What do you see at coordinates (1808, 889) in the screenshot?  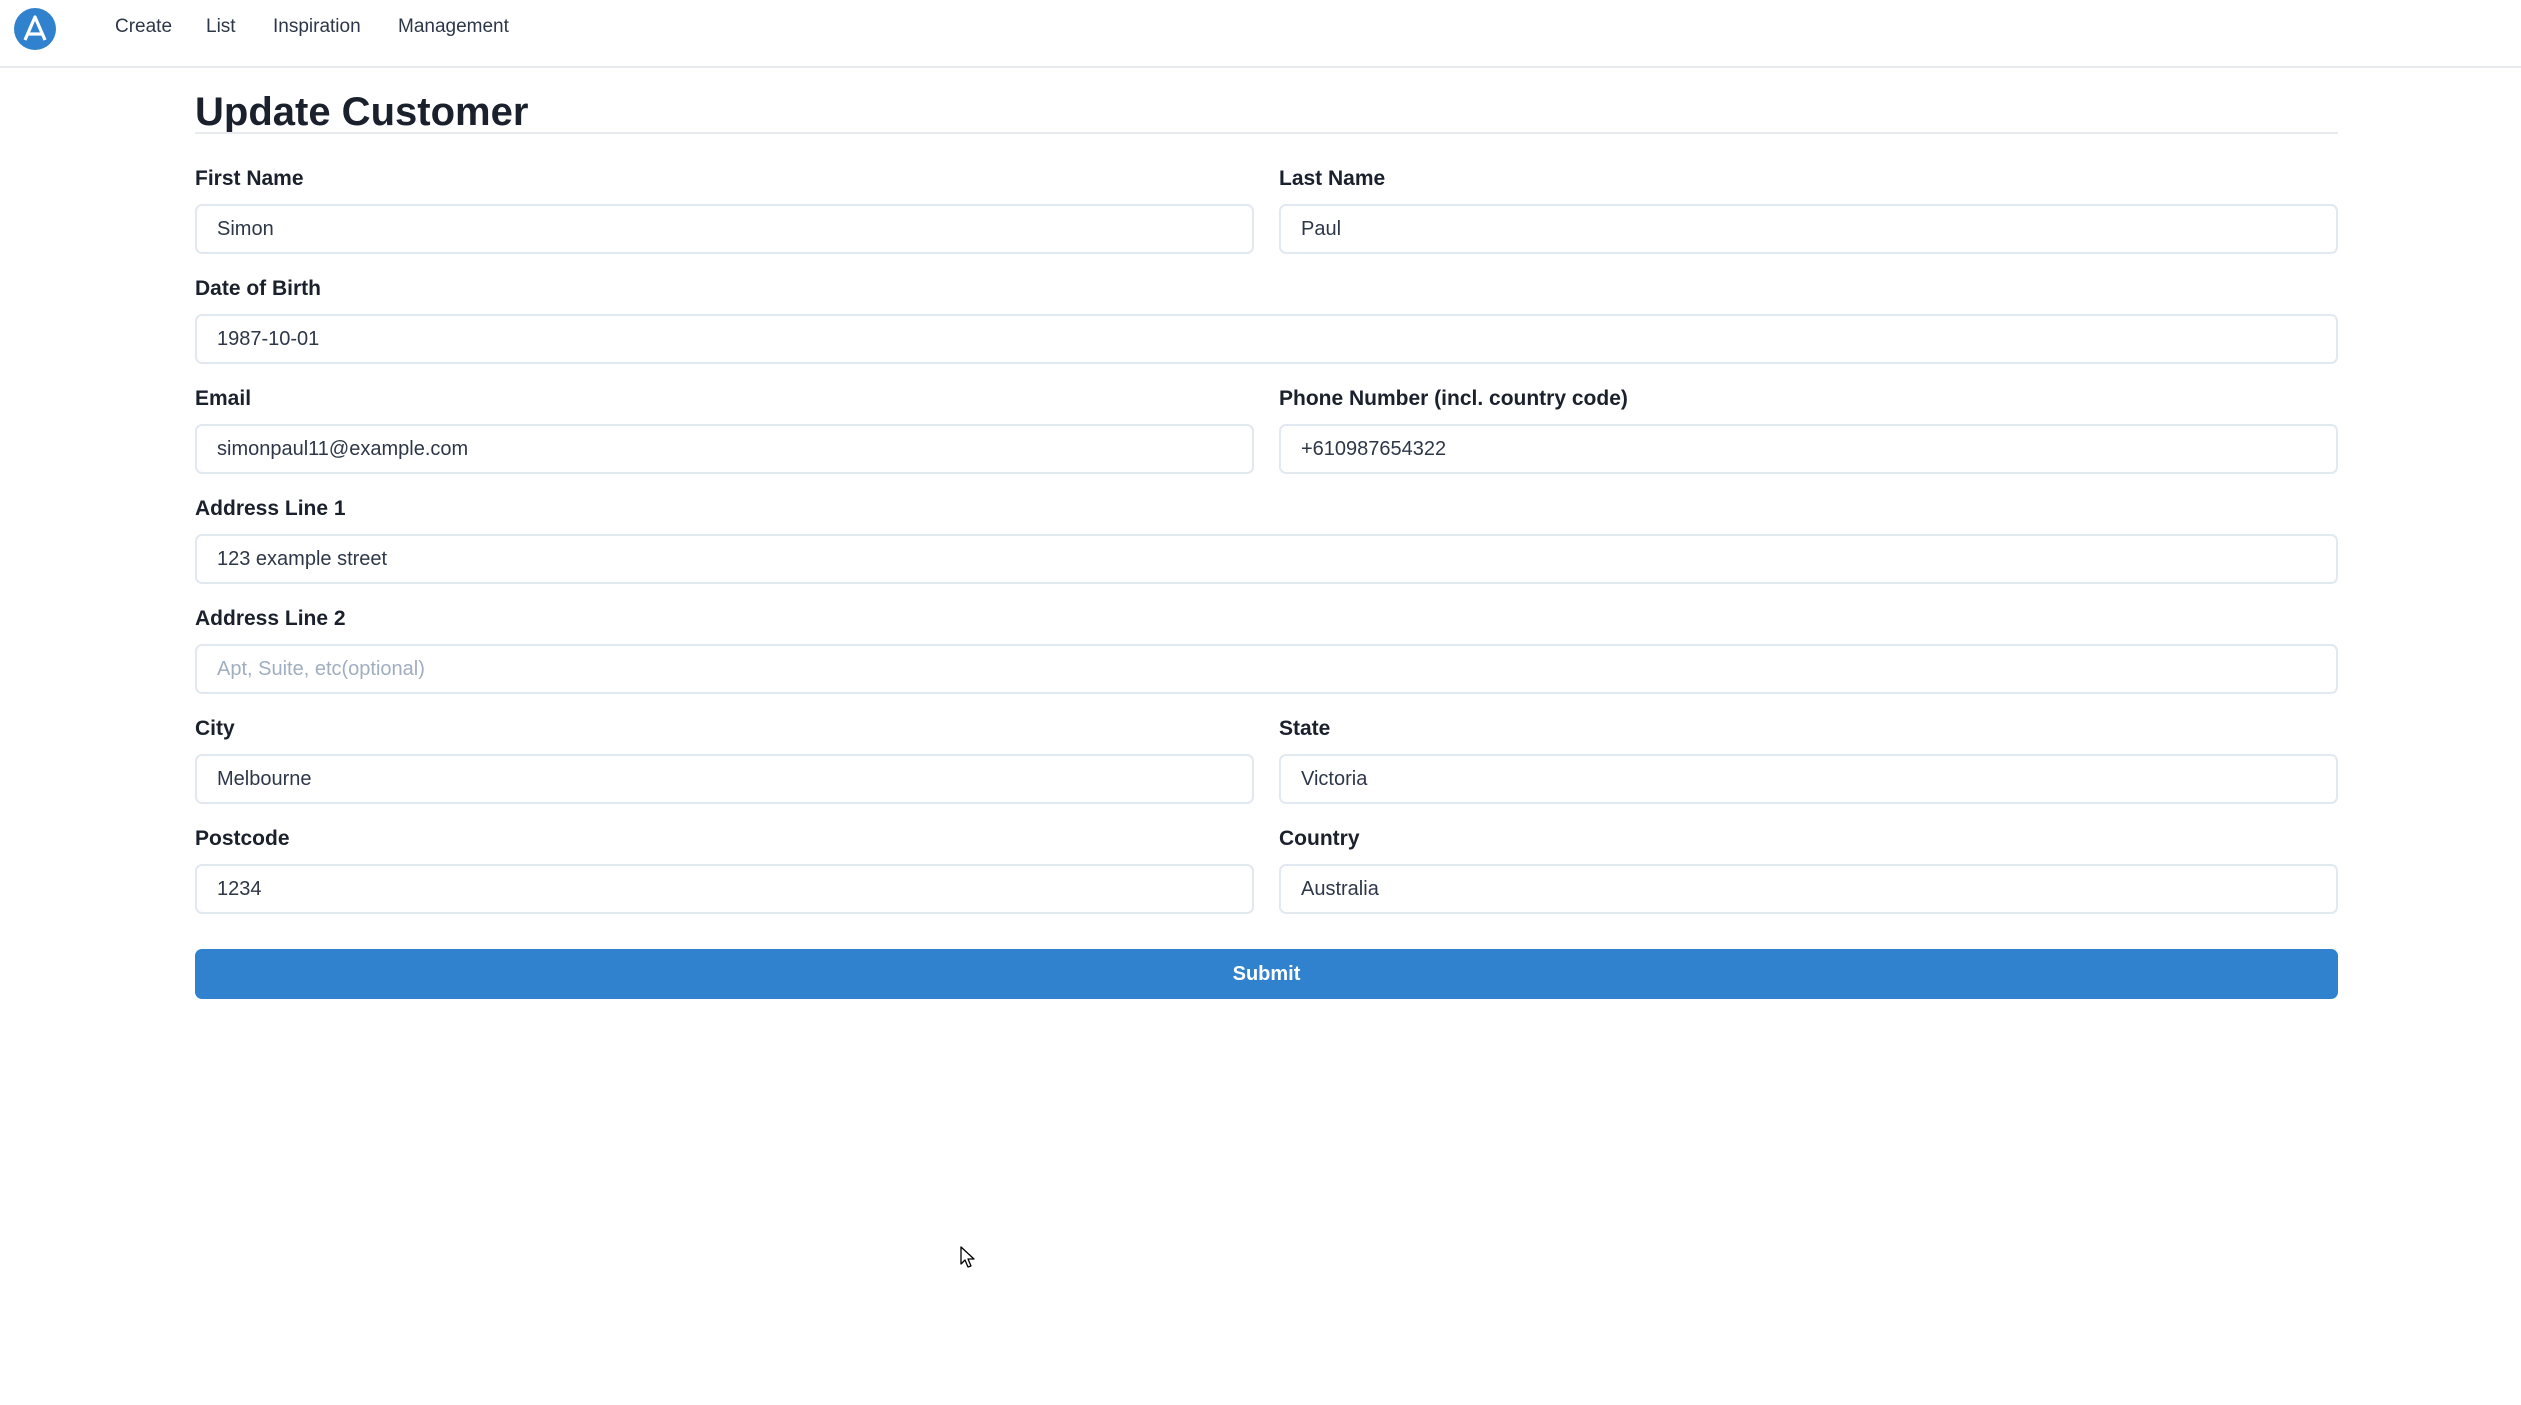 I see `country-input` at bounding box center [1808, 889].